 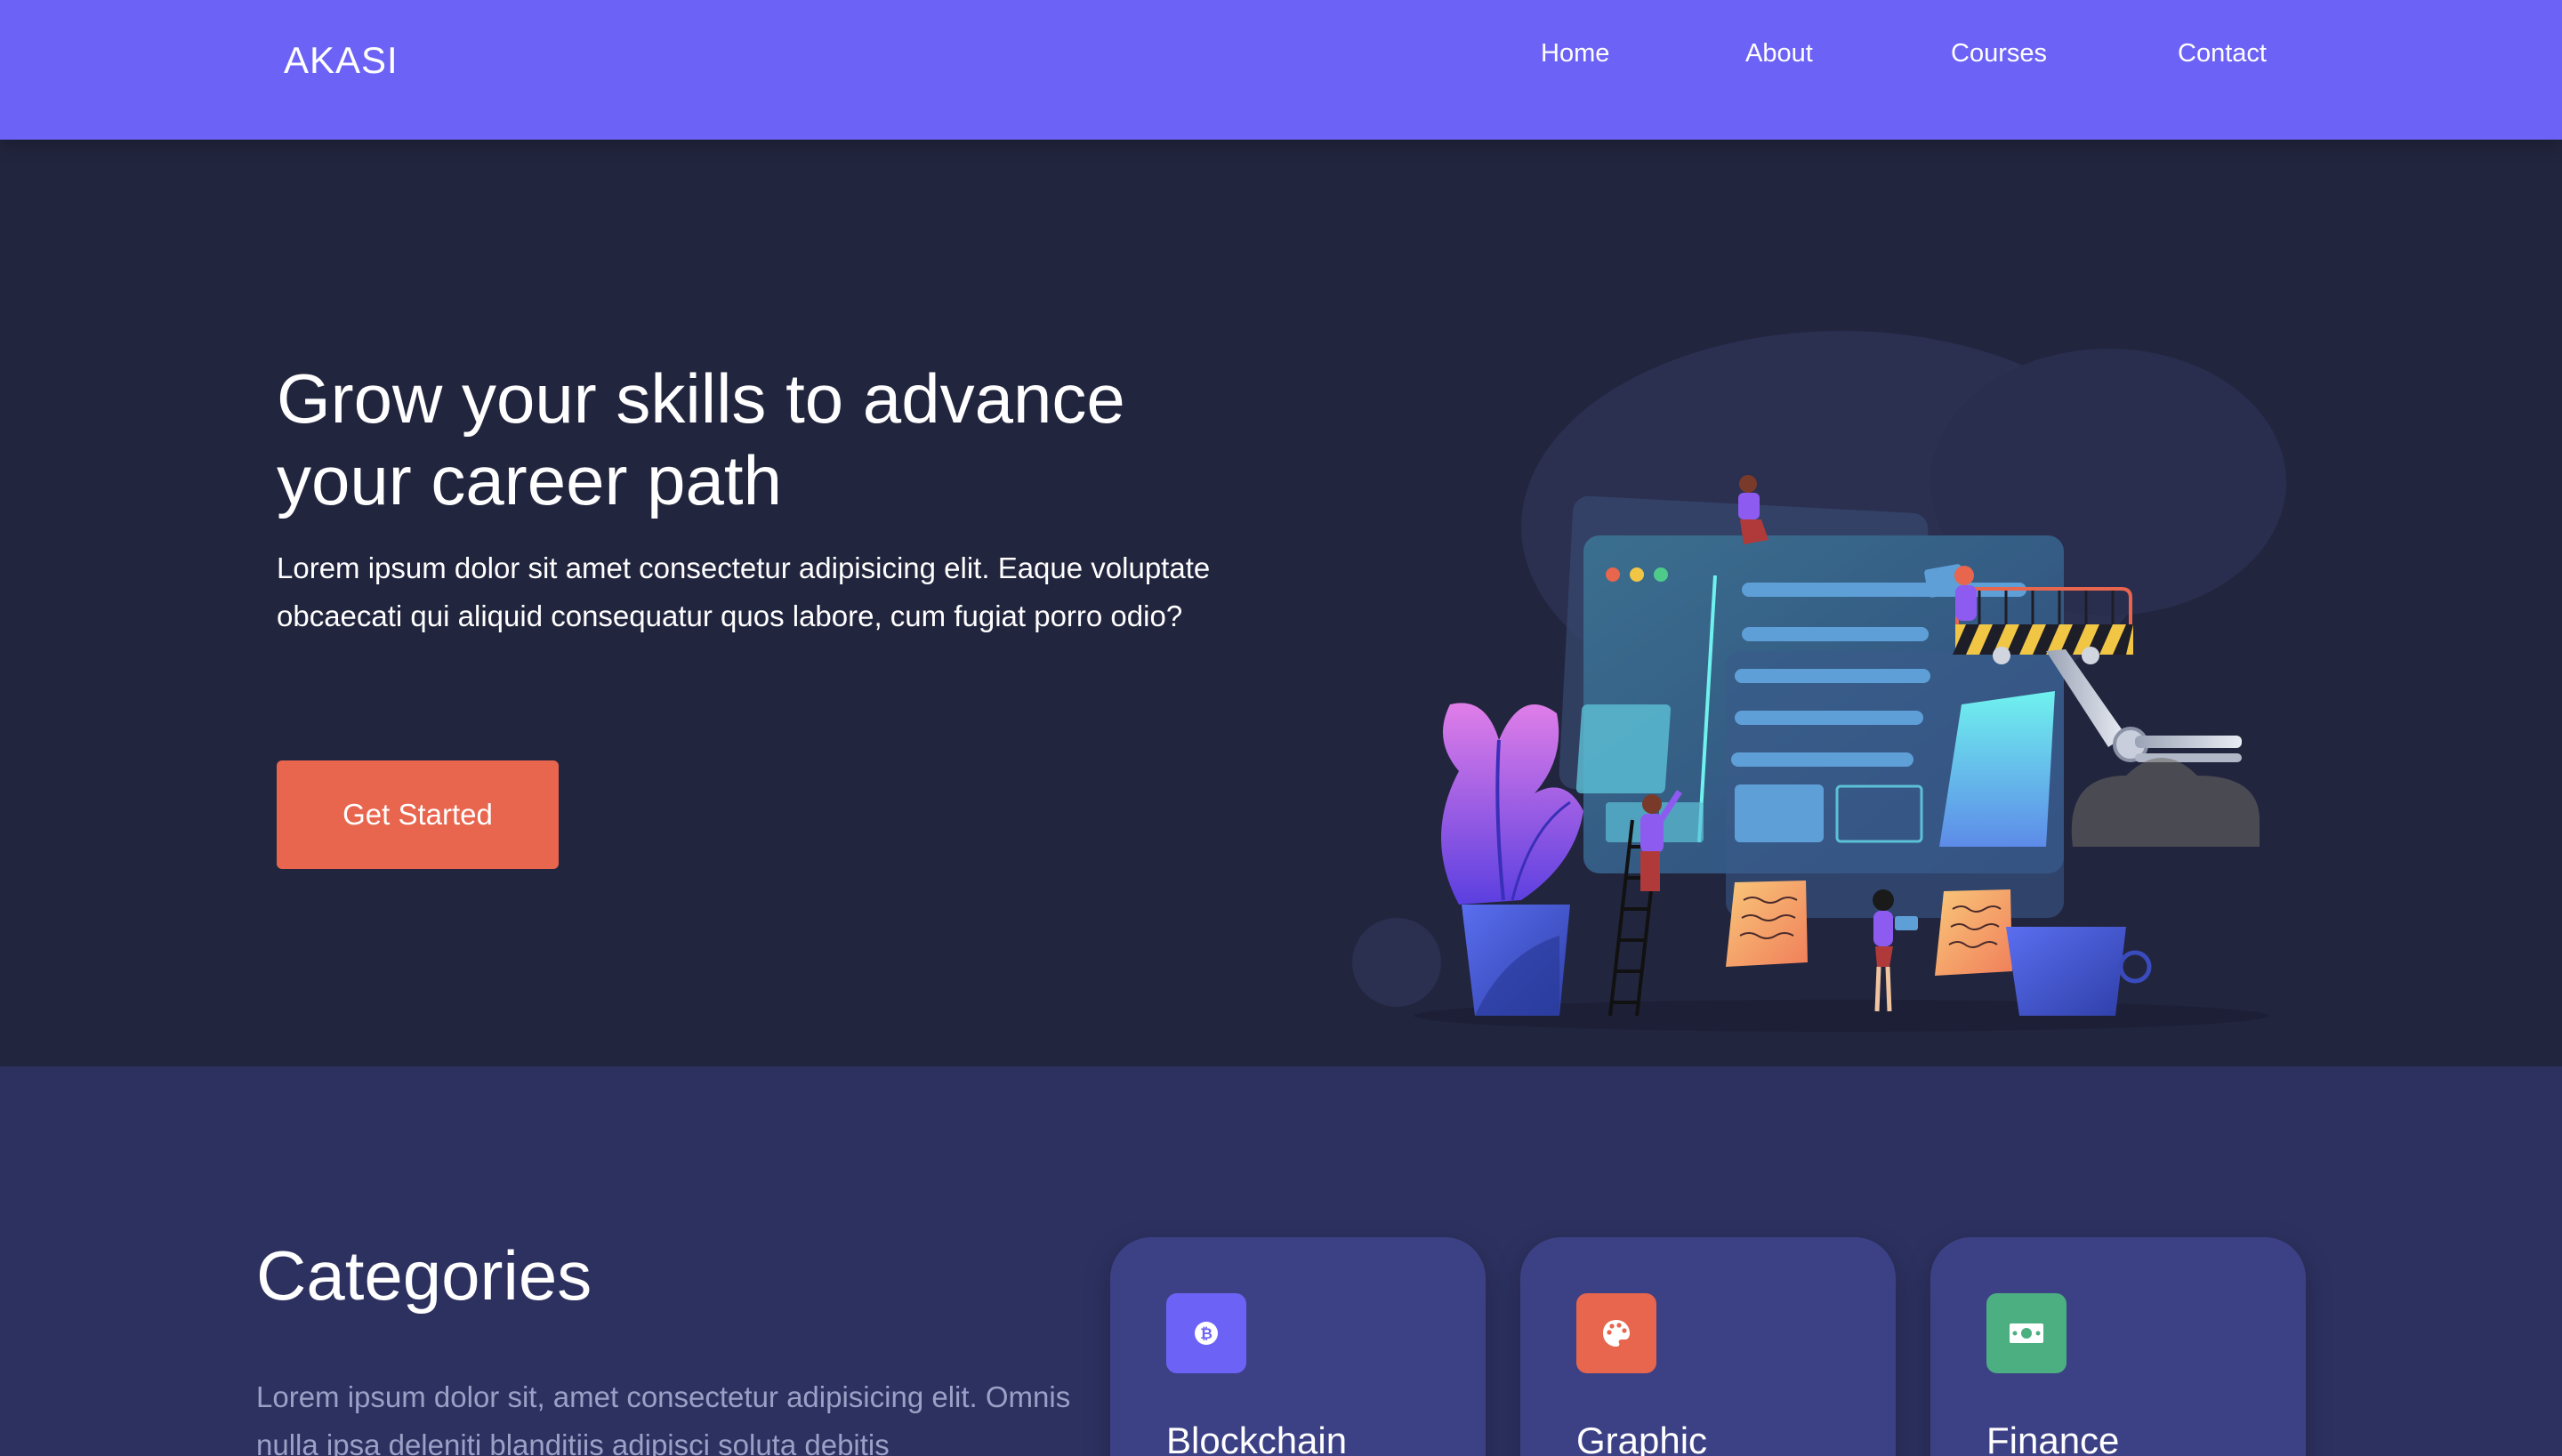 I want to click on category-card-finance: Finance, so click(x=2118, y=1346).